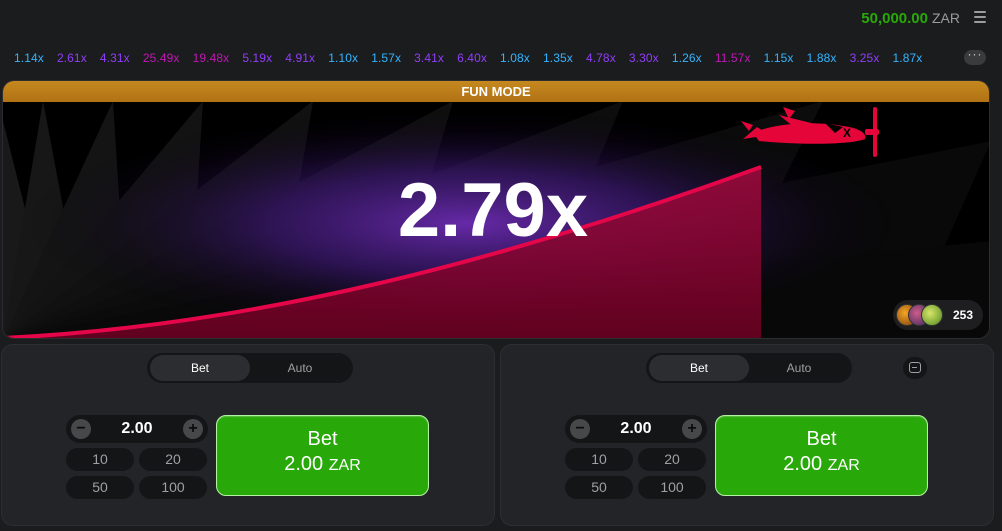 This screenshot has width=1002, height=531. What do you see at coordinates (908, 58) in the screenshot?
I see `history-multiplier: 1.87x` at bounding box center [908, 58].